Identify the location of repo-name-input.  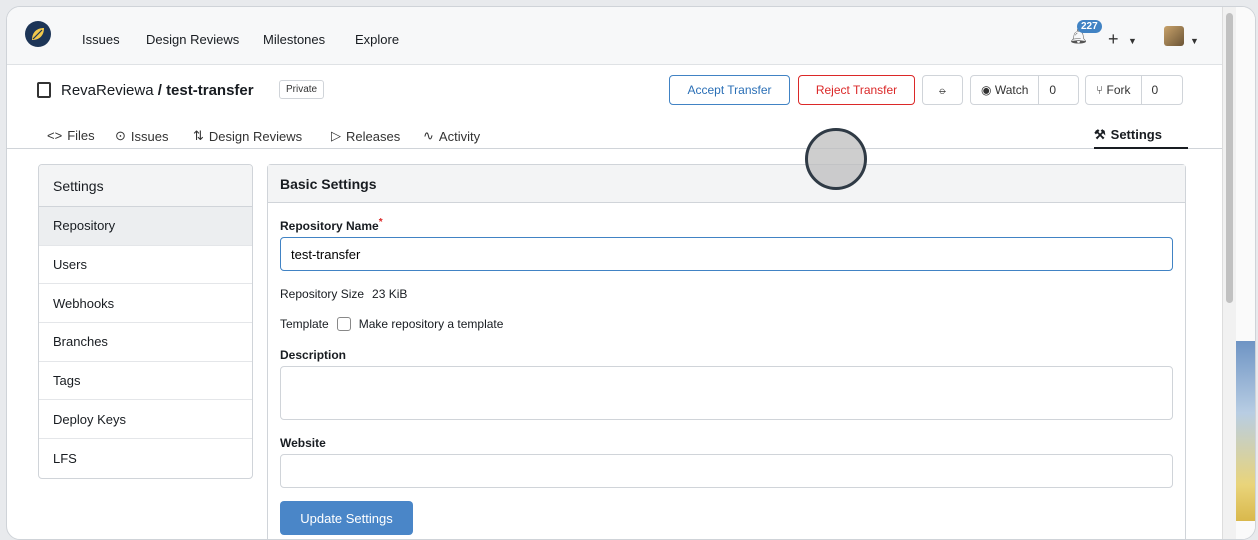
(726, 254).